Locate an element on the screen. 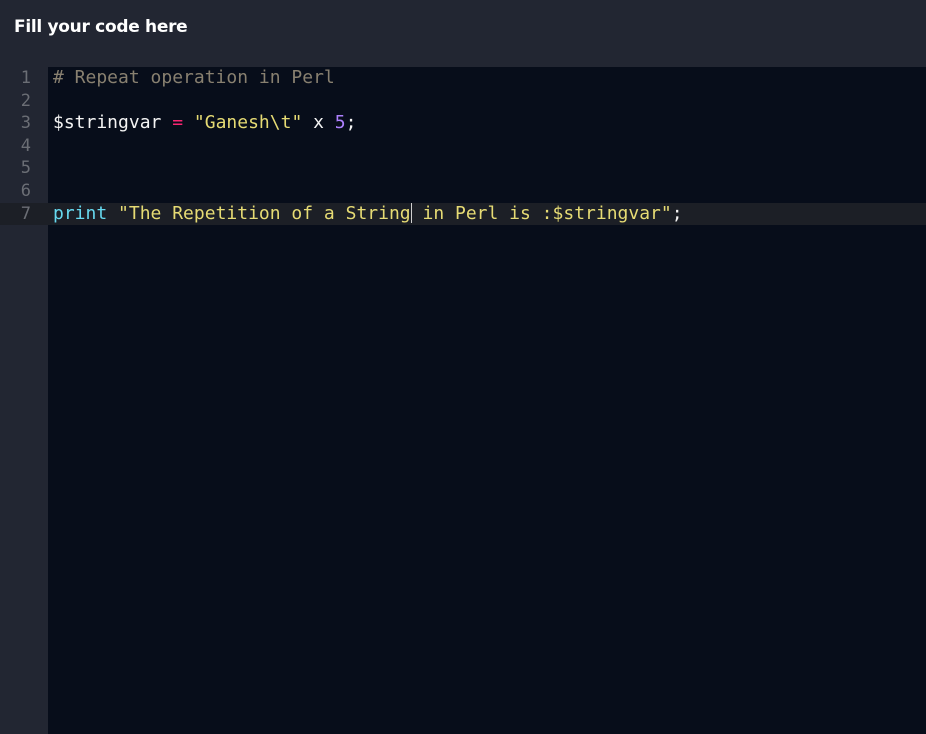 Image resolution: width=926 pixels, height=734 pixels. code-line-2: 2 is located at coordinates (463, 101).